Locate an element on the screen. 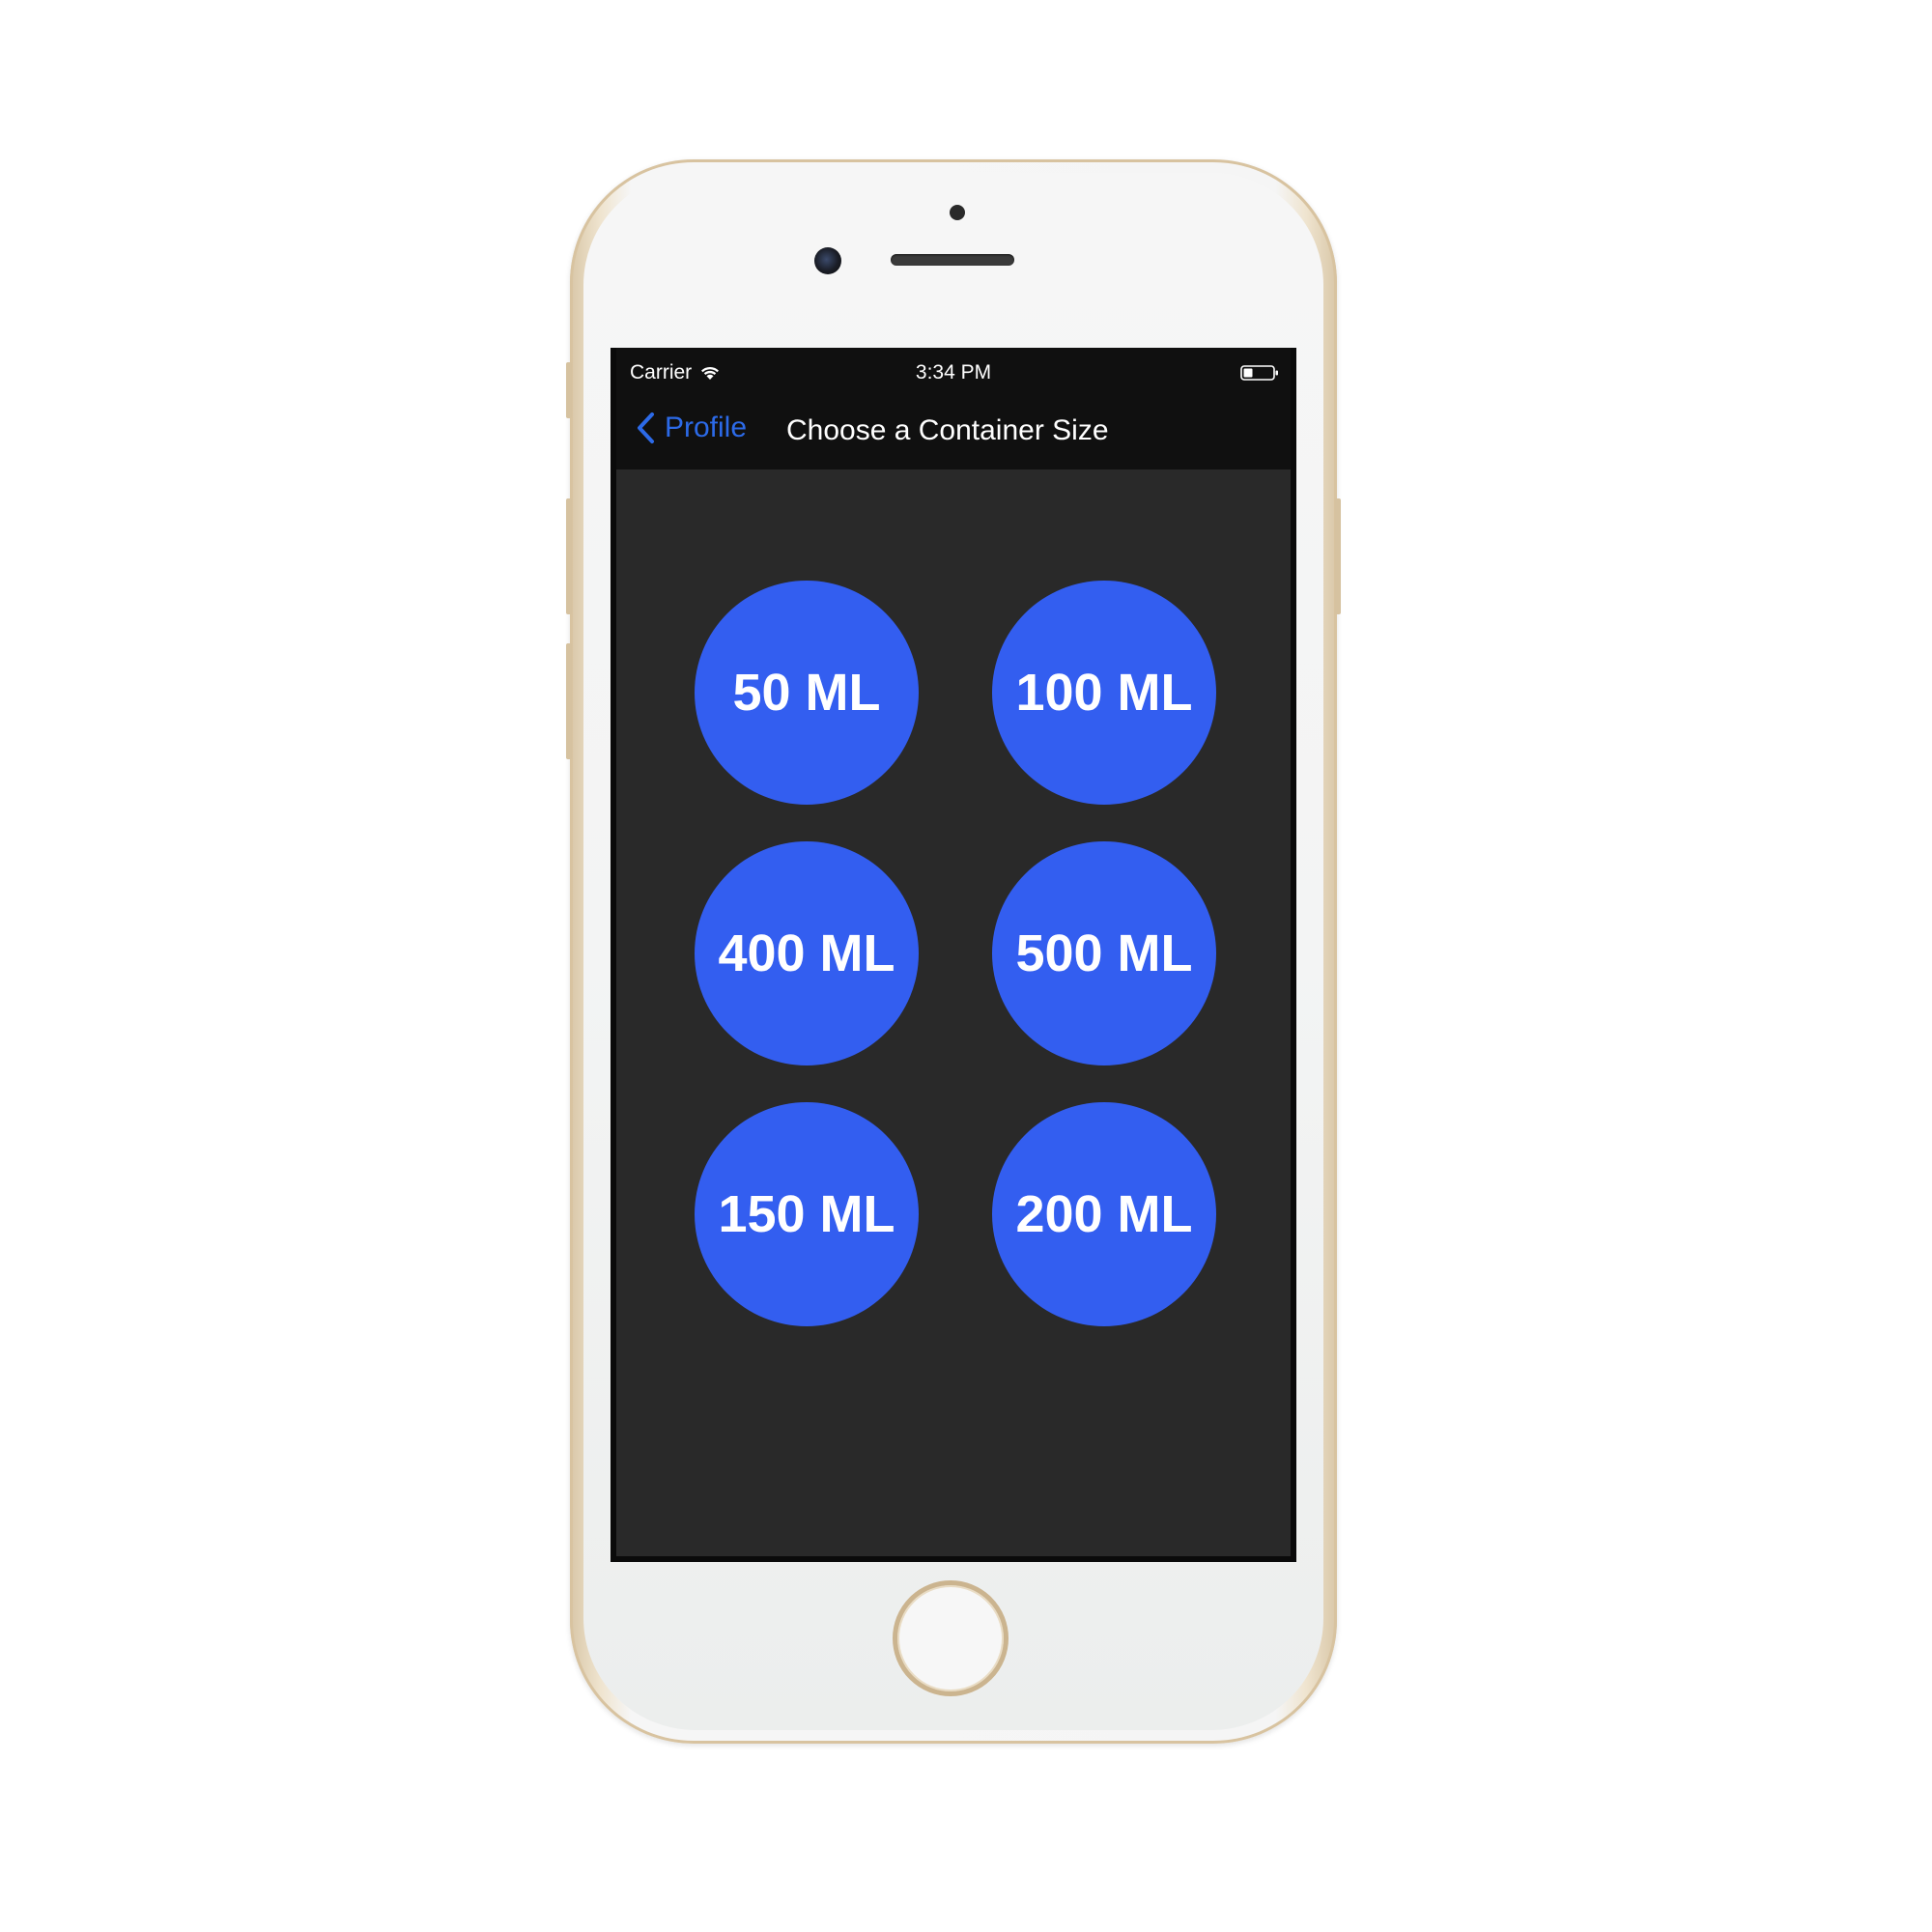 This screenshot has width=1932, height=1932. power-button is located at coordinates (1338, 556).